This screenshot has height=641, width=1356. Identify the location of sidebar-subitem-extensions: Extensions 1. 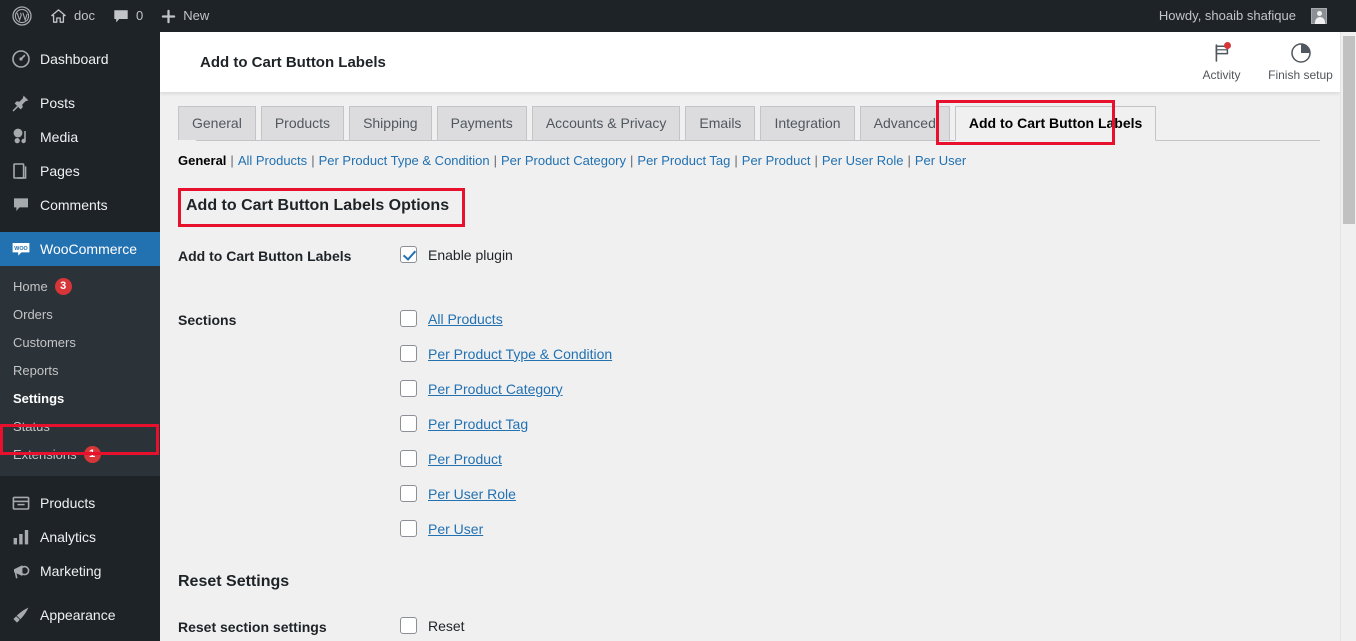
(80, 454).